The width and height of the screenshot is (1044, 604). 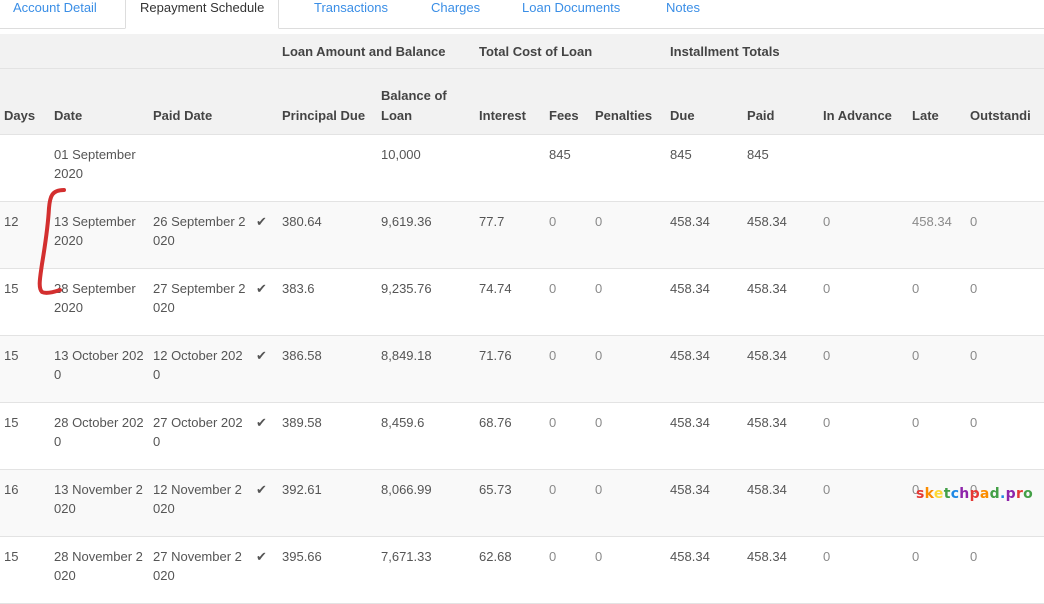 I want to click on cell-paid-date: 12 November 2020, so click(x=200, y=503).